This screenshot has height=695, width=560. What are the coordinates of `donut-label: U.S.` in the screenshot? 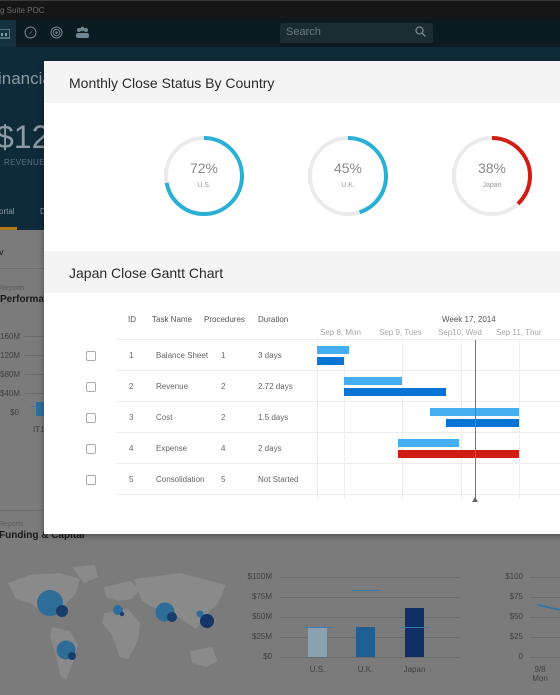 It's located at (204, 185).